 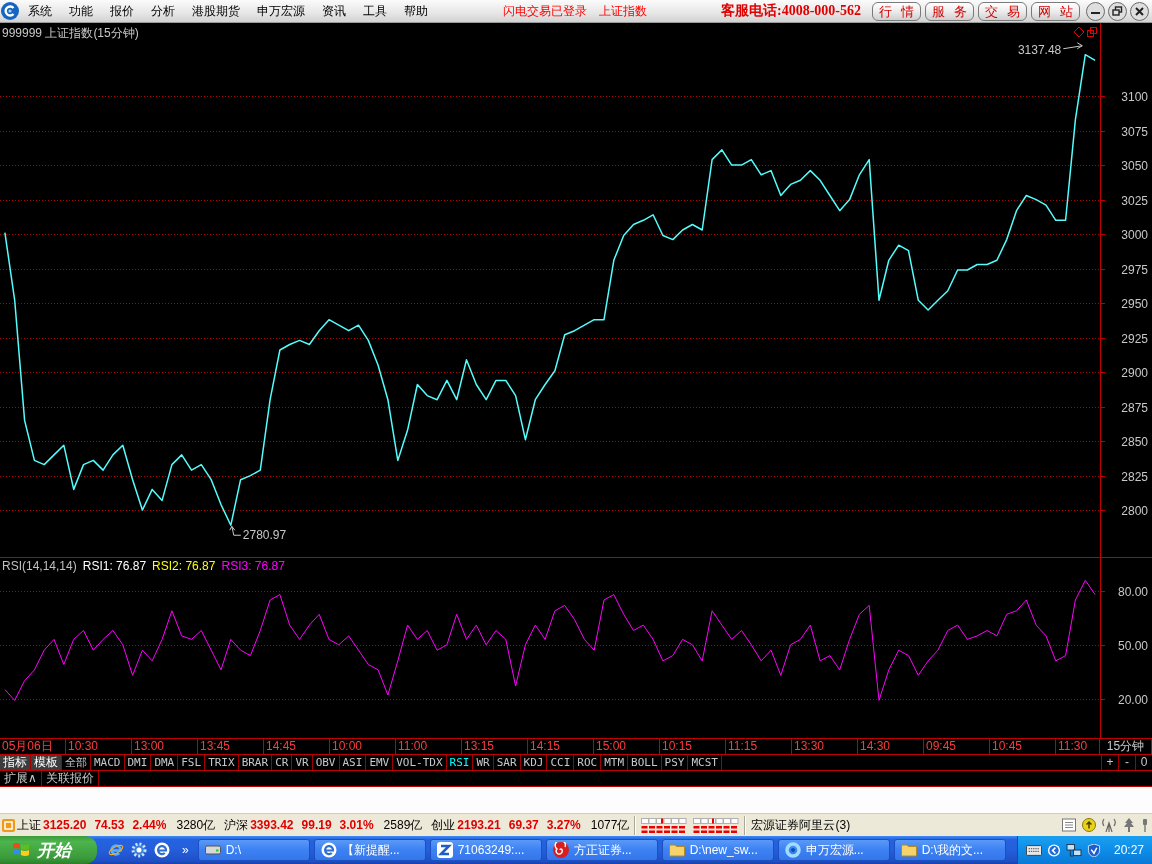 What do you see at coordinates (1074, 850) in the screenshot?
I see `network-icon` at bounding box center [1074, 850].